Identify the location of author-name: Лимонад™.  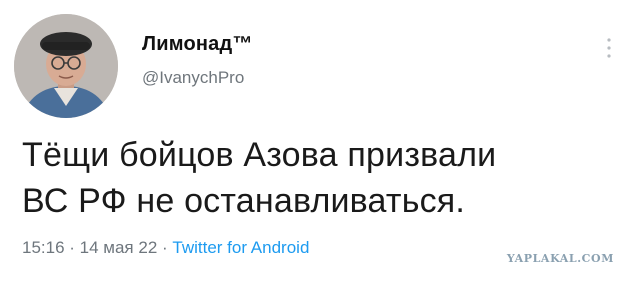
(197, 44).